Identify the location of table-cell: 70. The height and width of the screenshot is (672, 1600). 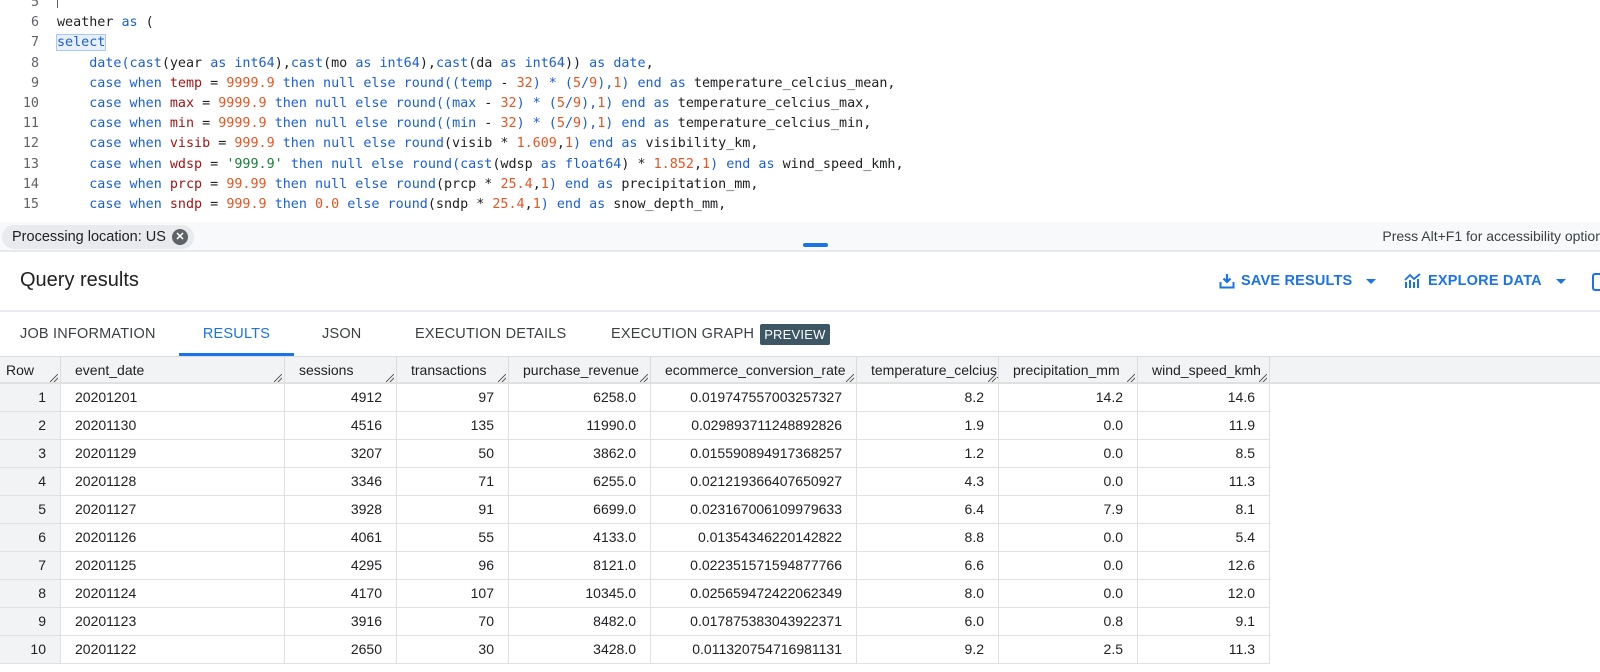
(453, 621).